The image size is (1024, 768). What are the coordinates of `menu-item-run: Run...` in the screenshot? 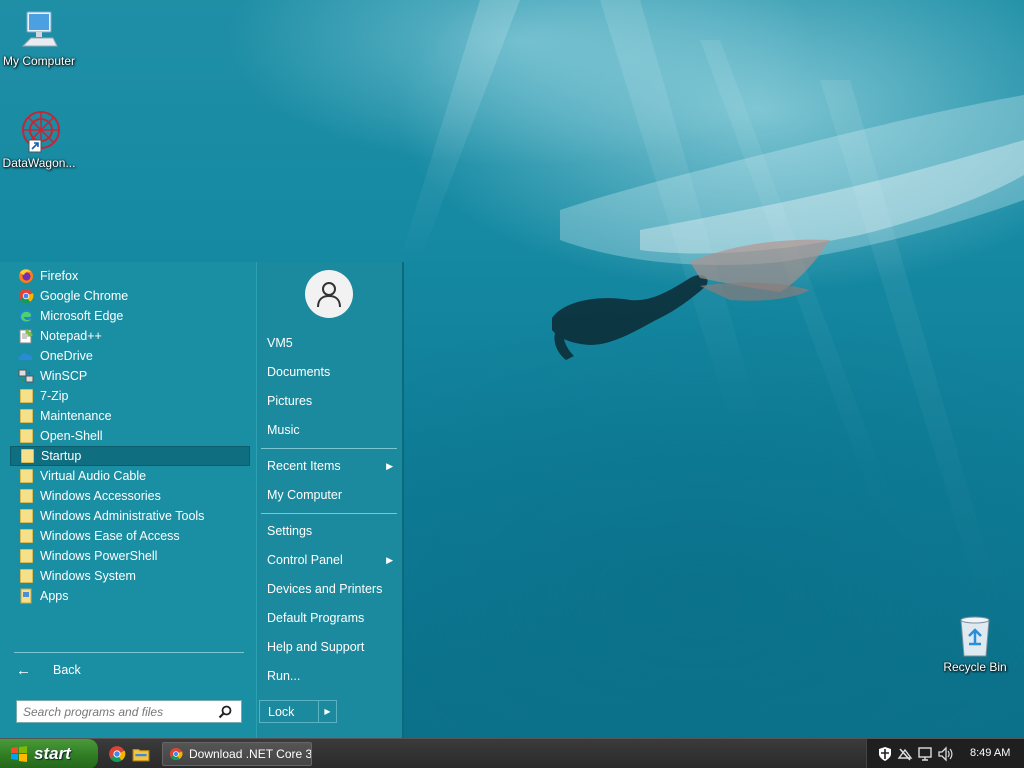 It's located at (331, 676).